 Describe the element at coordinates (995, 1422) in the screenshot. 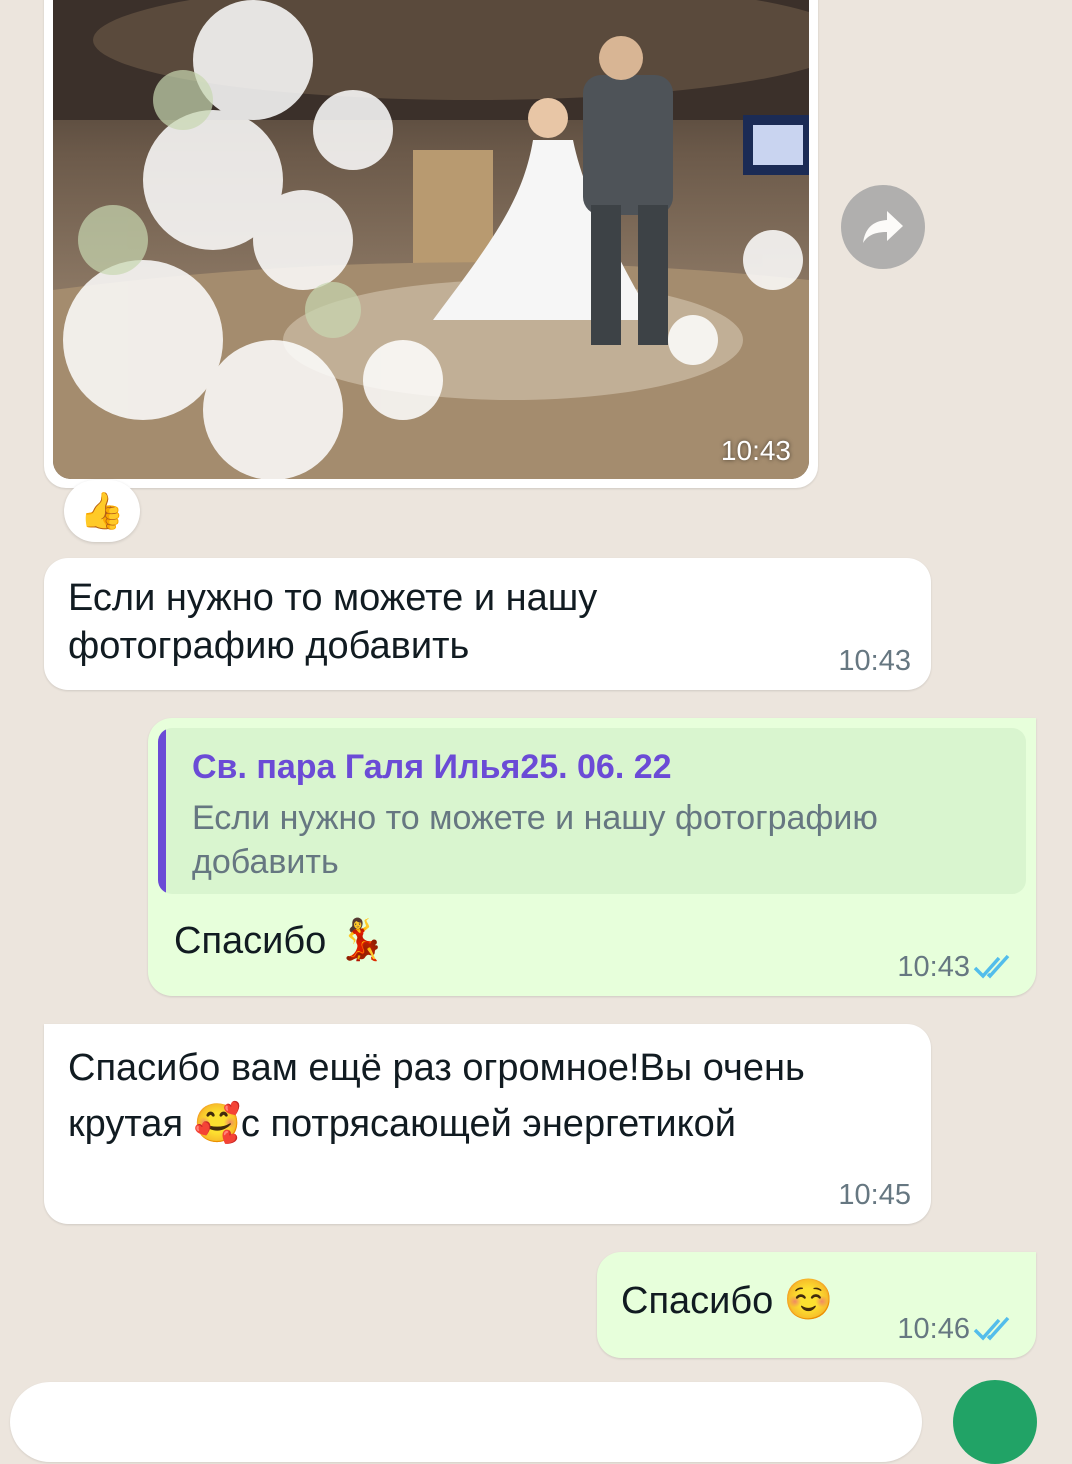

I see `send-button` at that location.